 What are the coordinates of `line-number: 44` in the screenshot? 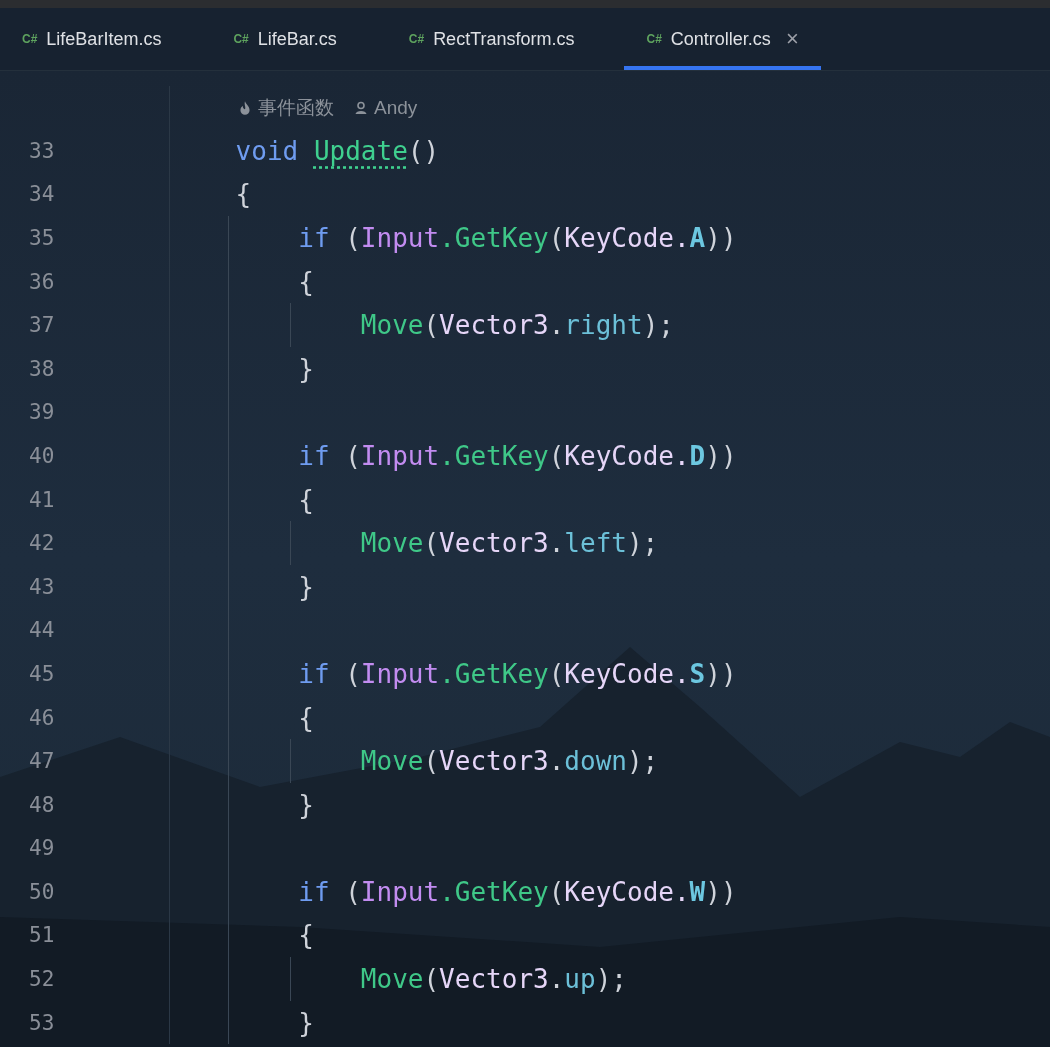 It's located at (42, 630).